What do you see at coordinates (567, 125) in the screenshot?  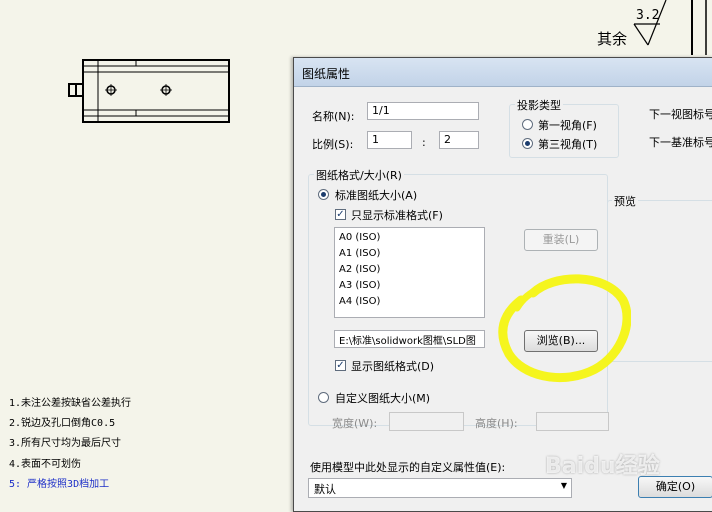 I see `first-angle-label: 第一视角(F)` at bounding box center [567, 125].